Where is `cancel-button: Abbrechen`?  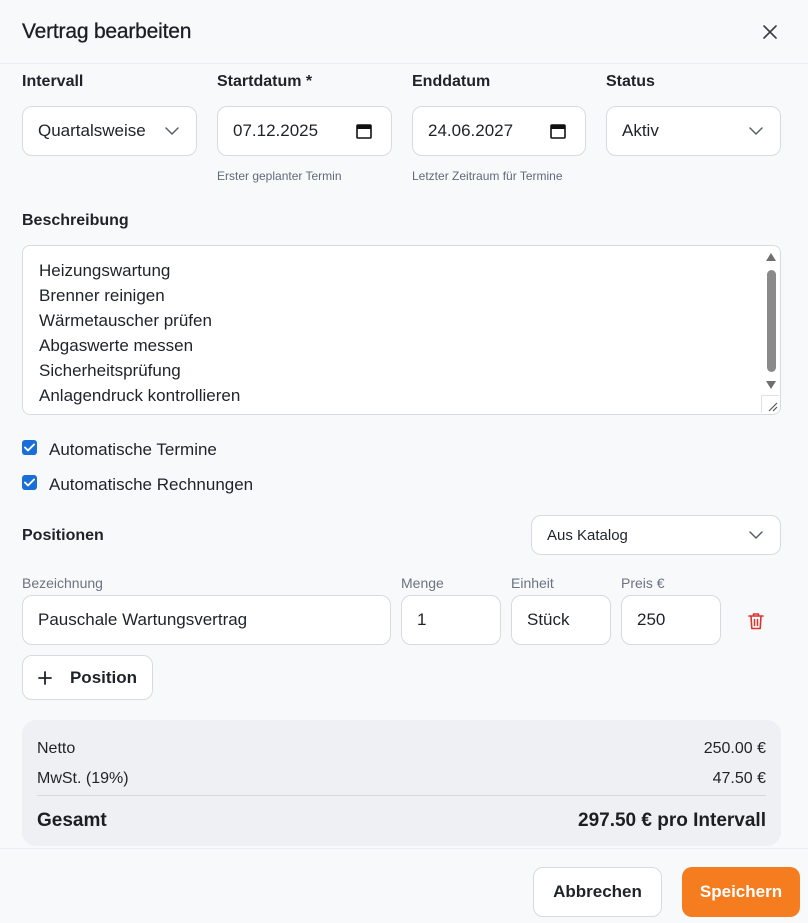 cancel-button: Abbrechen is located at coordinates (597, 892).